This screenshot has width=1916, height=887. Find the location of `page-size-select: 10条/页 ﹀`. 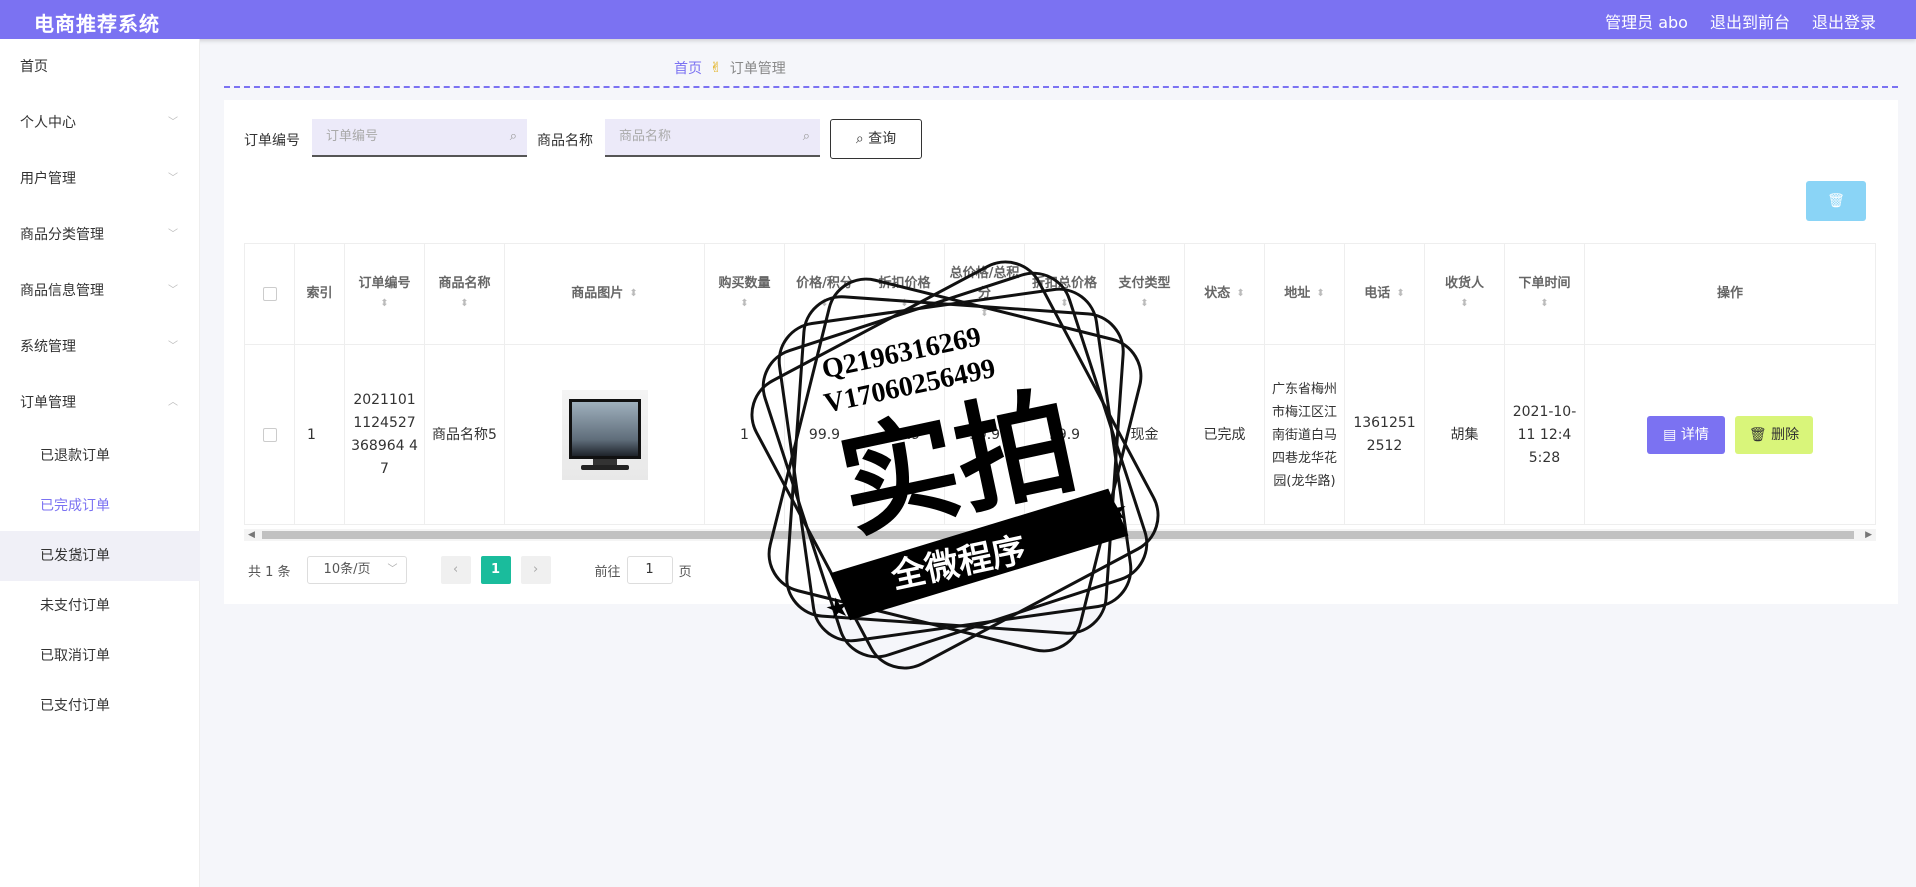

page-size-select: 10条/页 ﹀ is located at coordinates (356, 570).